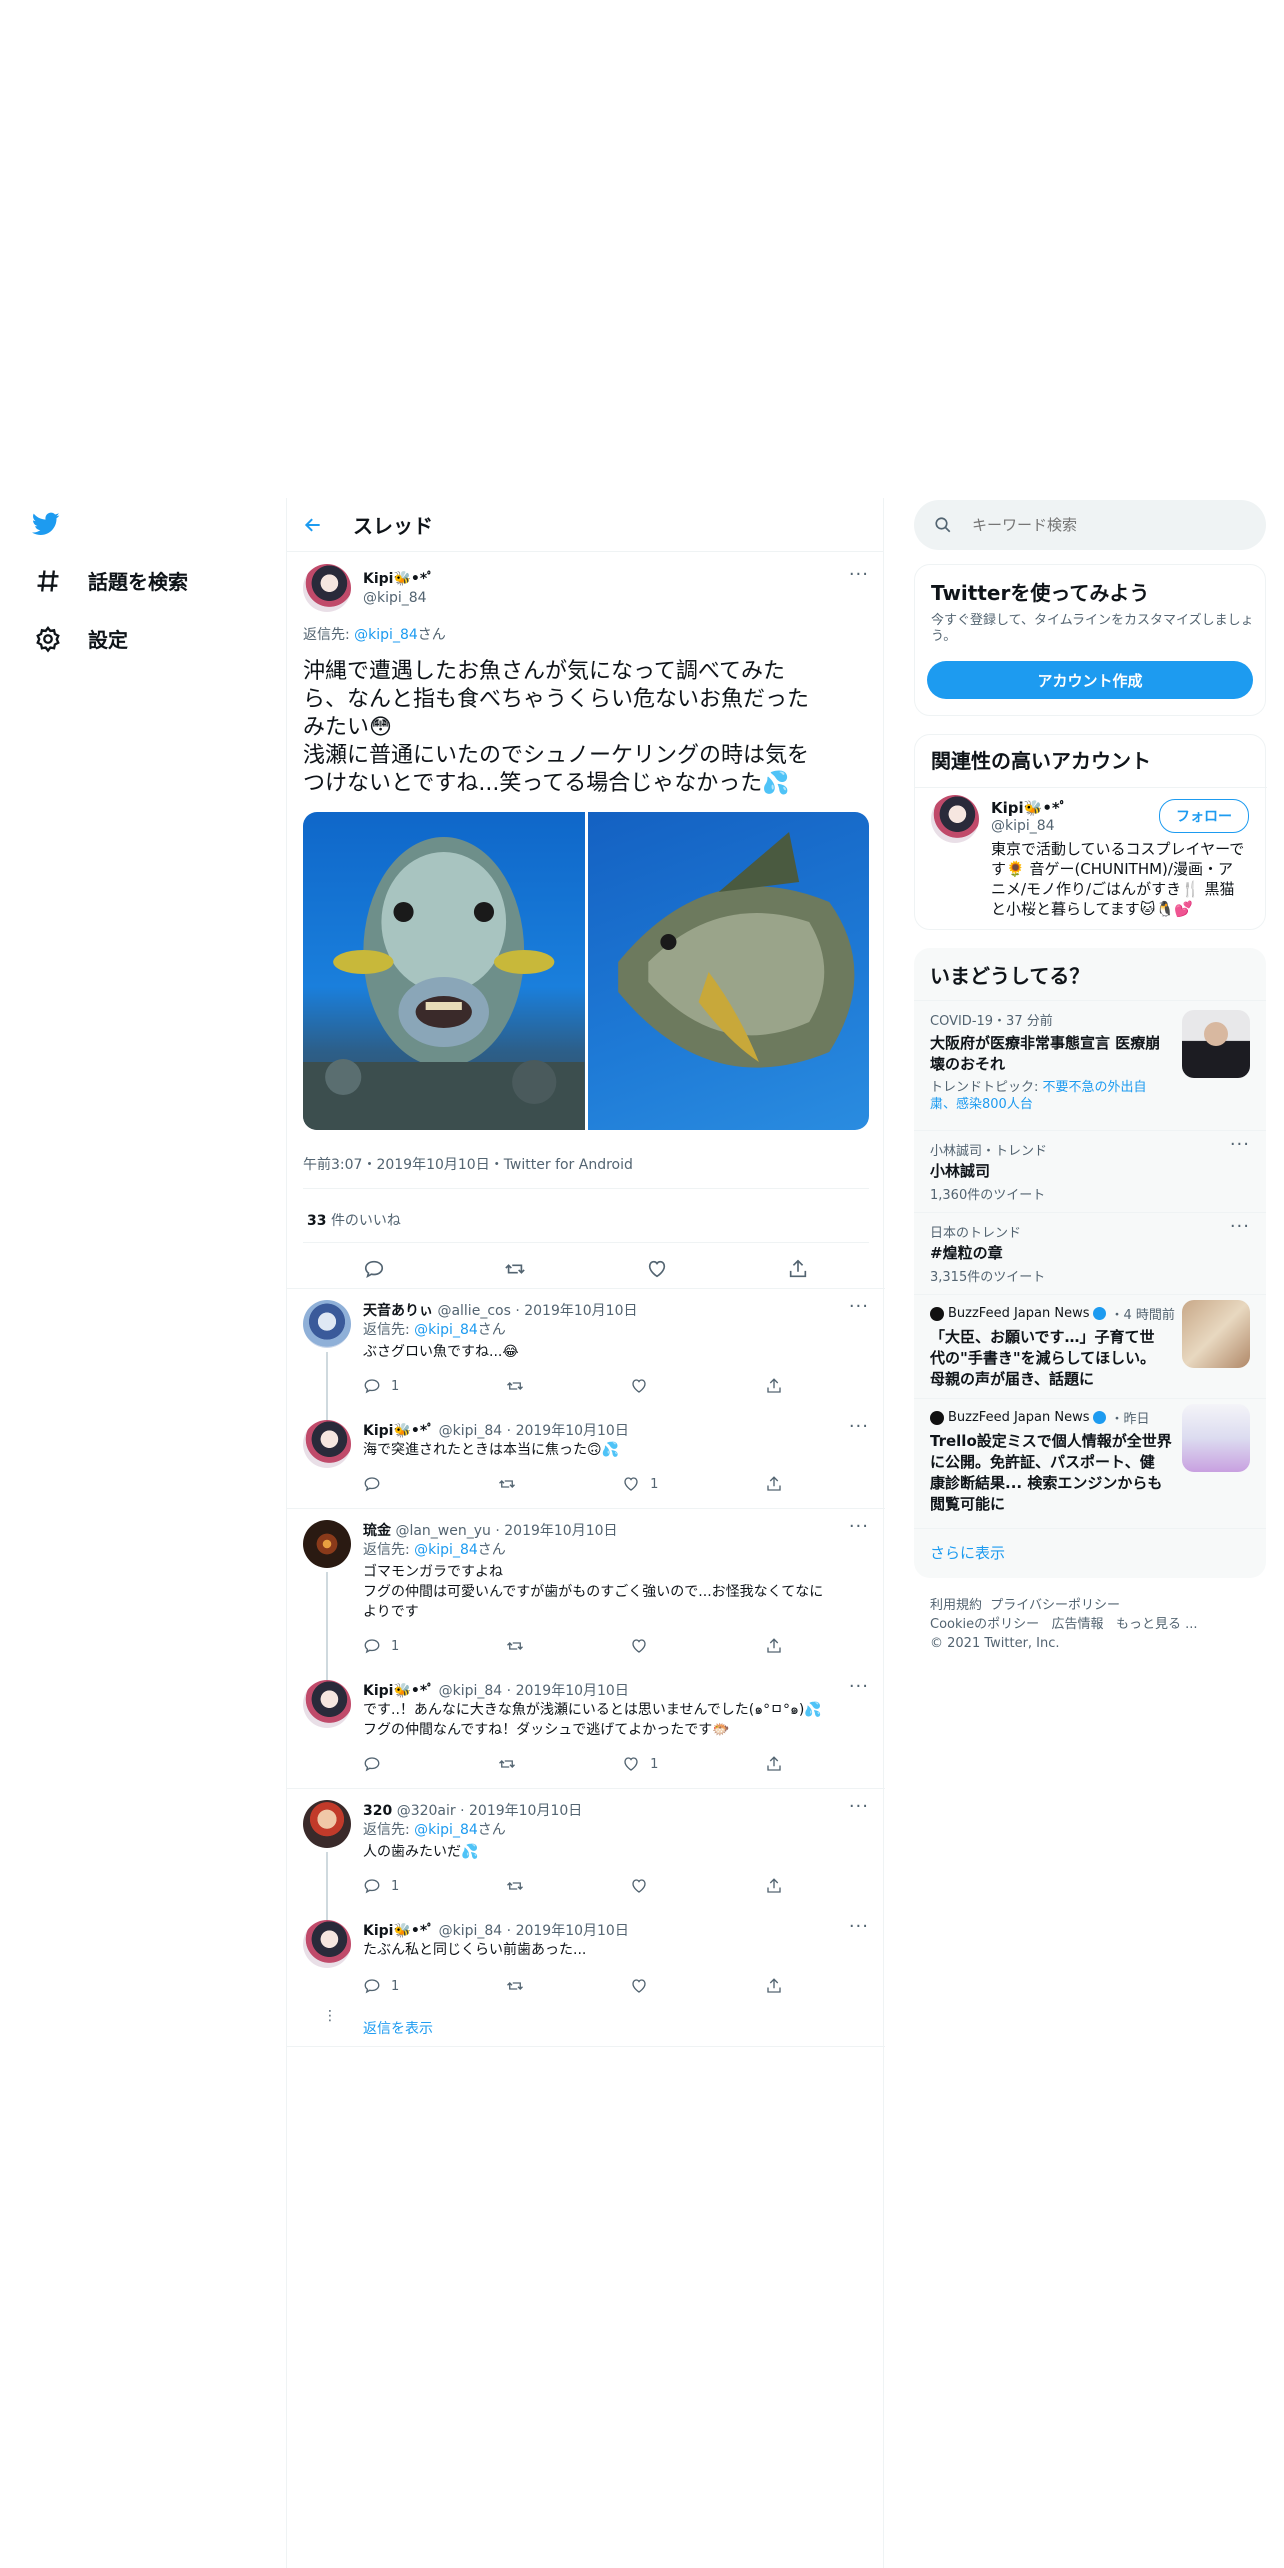  Describe the element at coordinates (398, 1311) in the screenshot. I see `author-name: 天音ありぃ` at that location.